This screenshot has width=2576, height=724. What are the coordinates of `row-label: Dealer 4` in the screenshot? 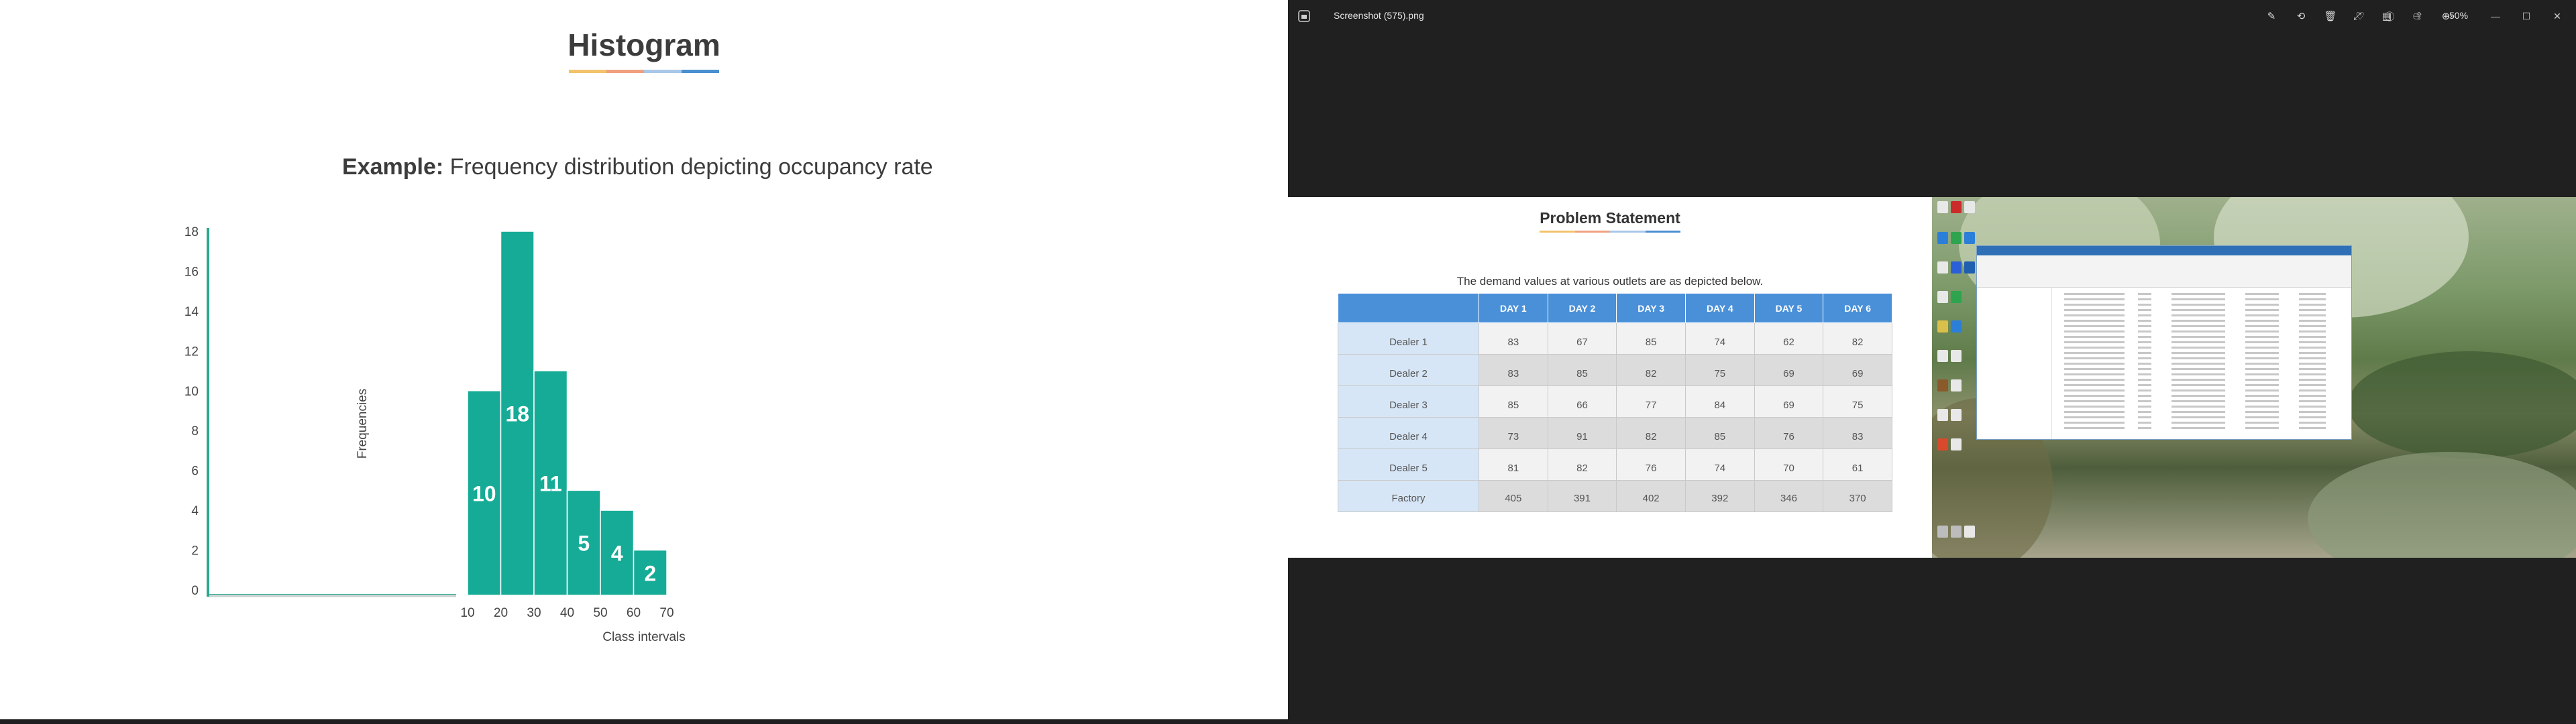 It's located at (1408, 433).